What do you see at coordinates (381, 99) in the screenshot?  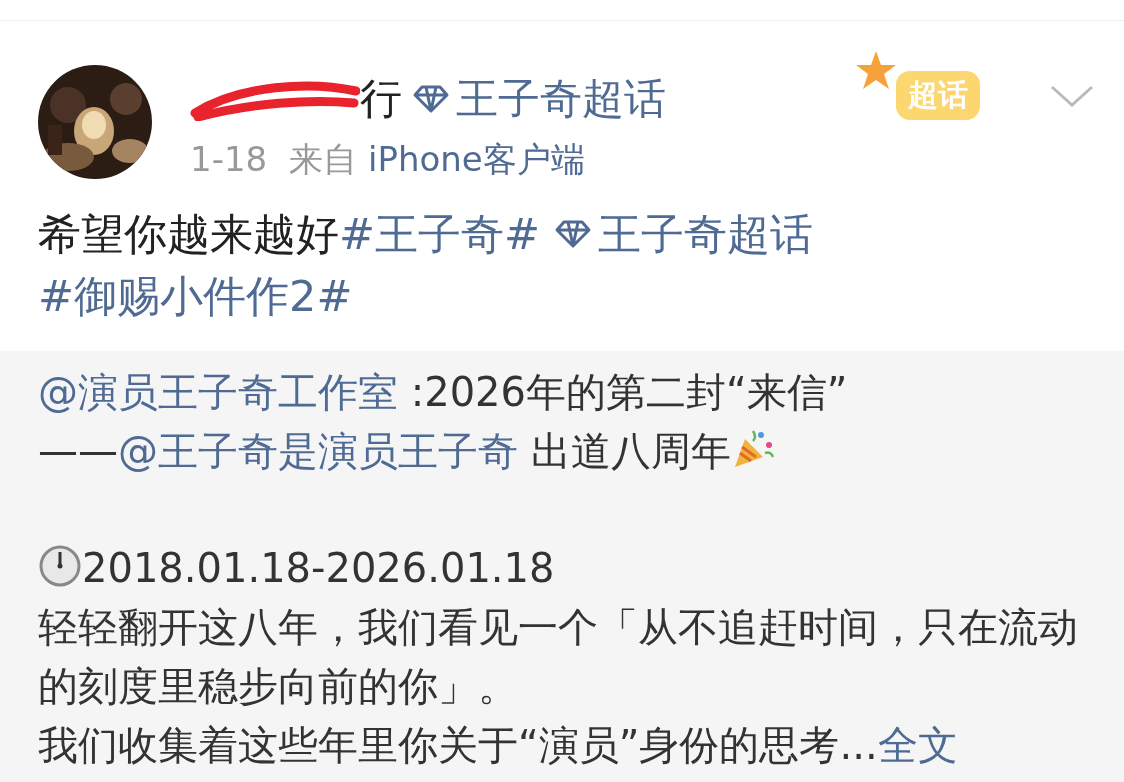 I see `author-name: 行` at bounding box center [381, 99].